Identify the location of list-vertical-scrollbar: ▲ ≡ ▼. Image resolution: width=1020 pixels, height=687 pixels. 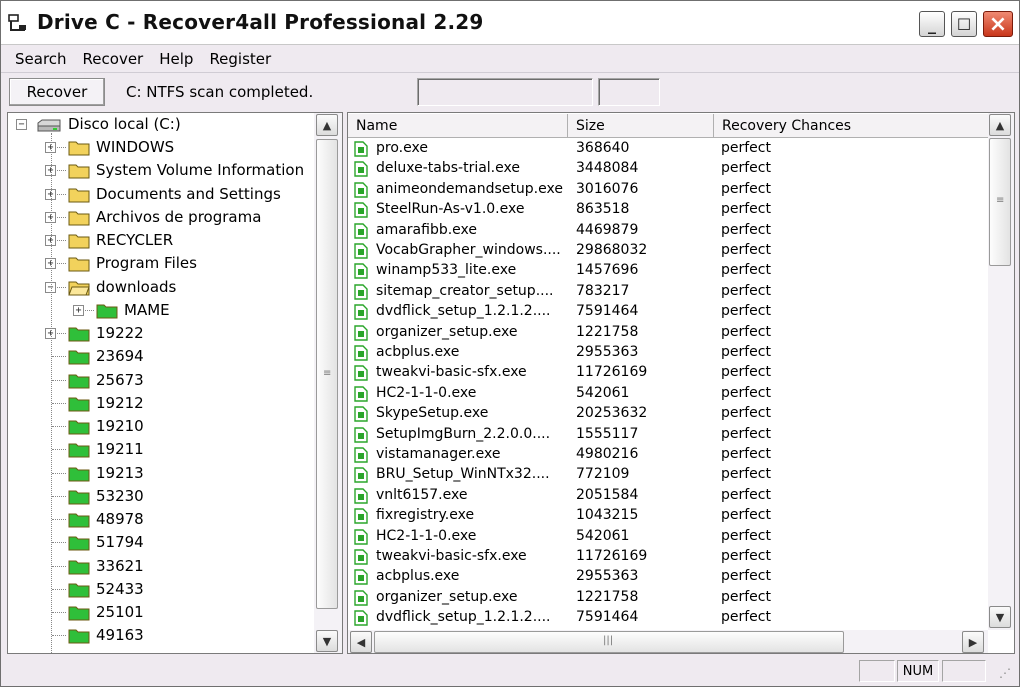
(1001, 371).